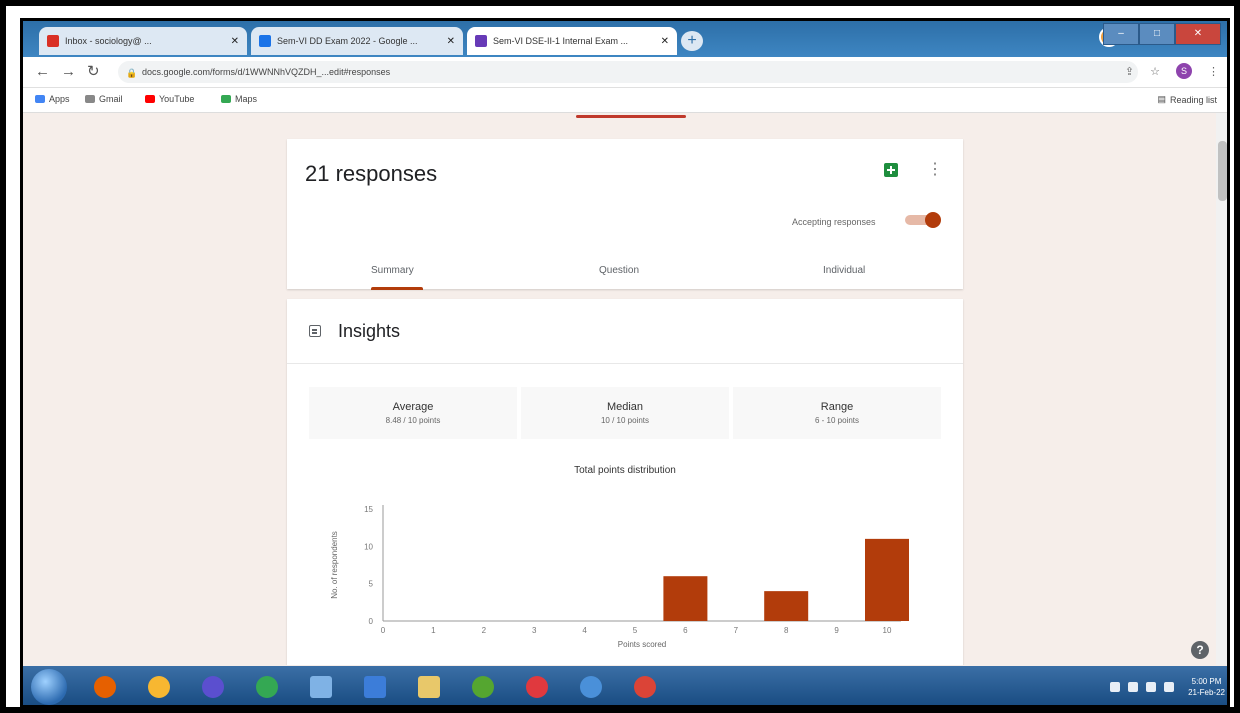 This screenshot has height=713, width=1240. What do you see at coordinates (159, 687) in the screenshot?
I see `taskbar-orb-button` at bounding box center [159, 687].